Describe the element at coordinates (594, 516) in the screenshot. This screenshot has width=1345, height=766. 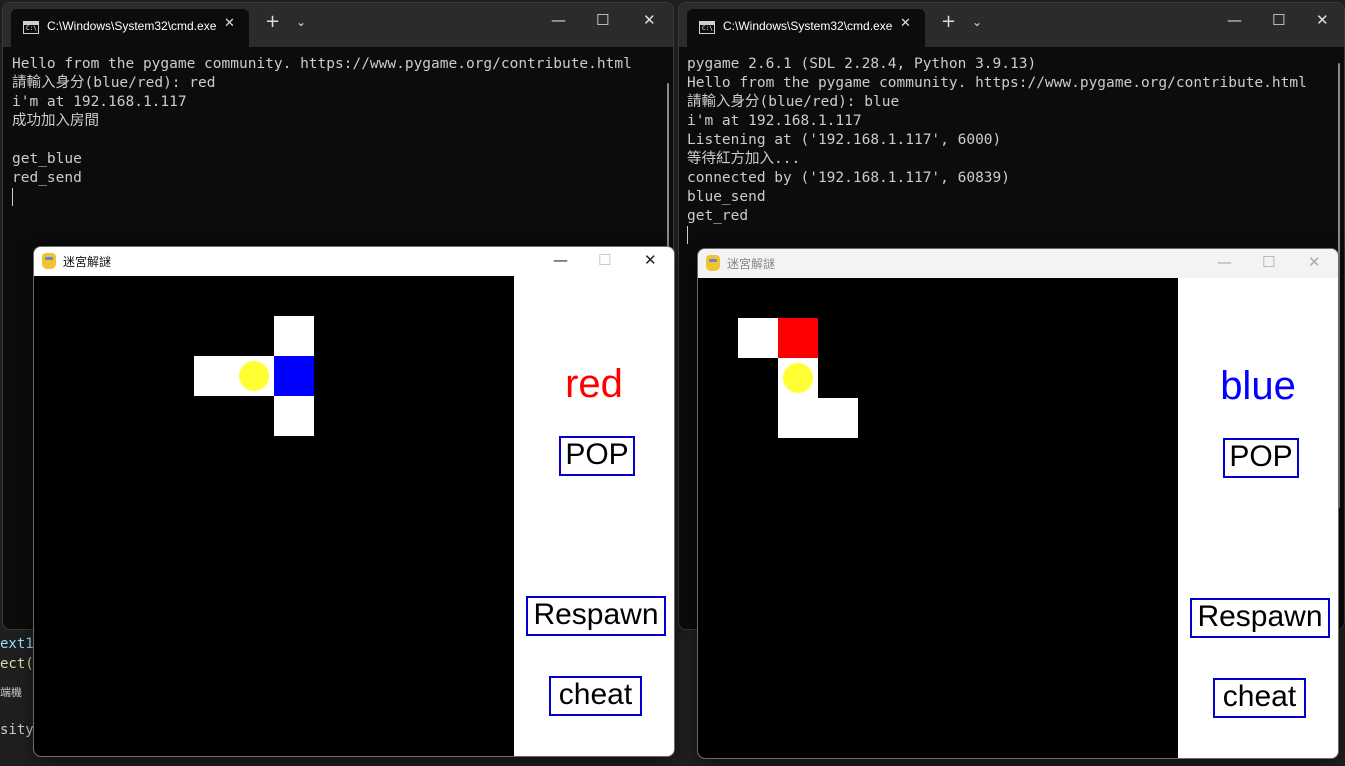
I see `game-sidebar: red POP Respawn cheat` at that location.